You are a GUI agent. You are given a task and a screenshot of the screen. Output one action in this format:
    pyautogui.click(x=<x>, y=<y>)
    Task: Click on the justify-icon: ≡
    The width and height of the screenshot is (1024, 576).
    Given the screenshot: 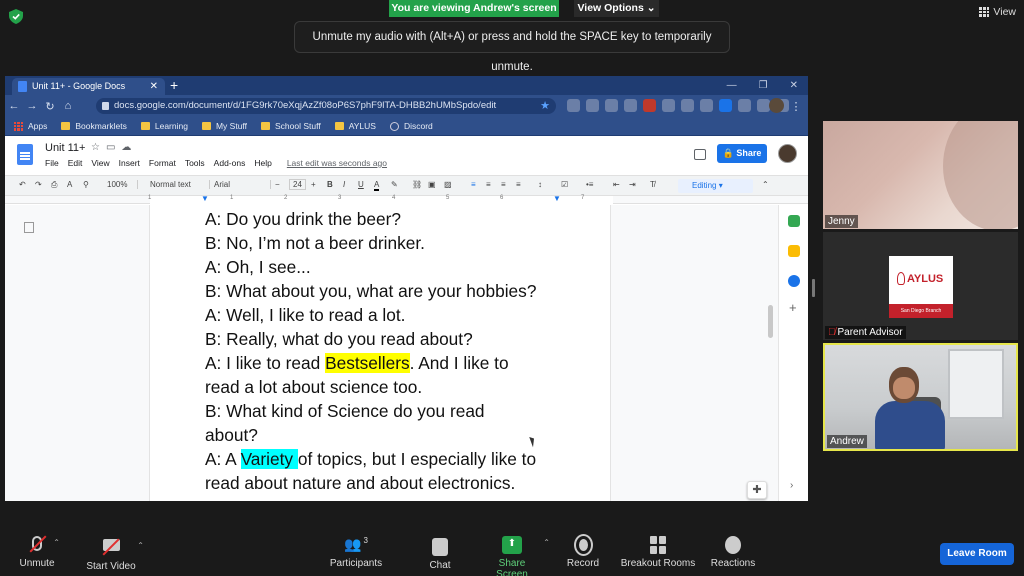 What is the action you would take?
    pyautogui.click(x=518, y=184)
    